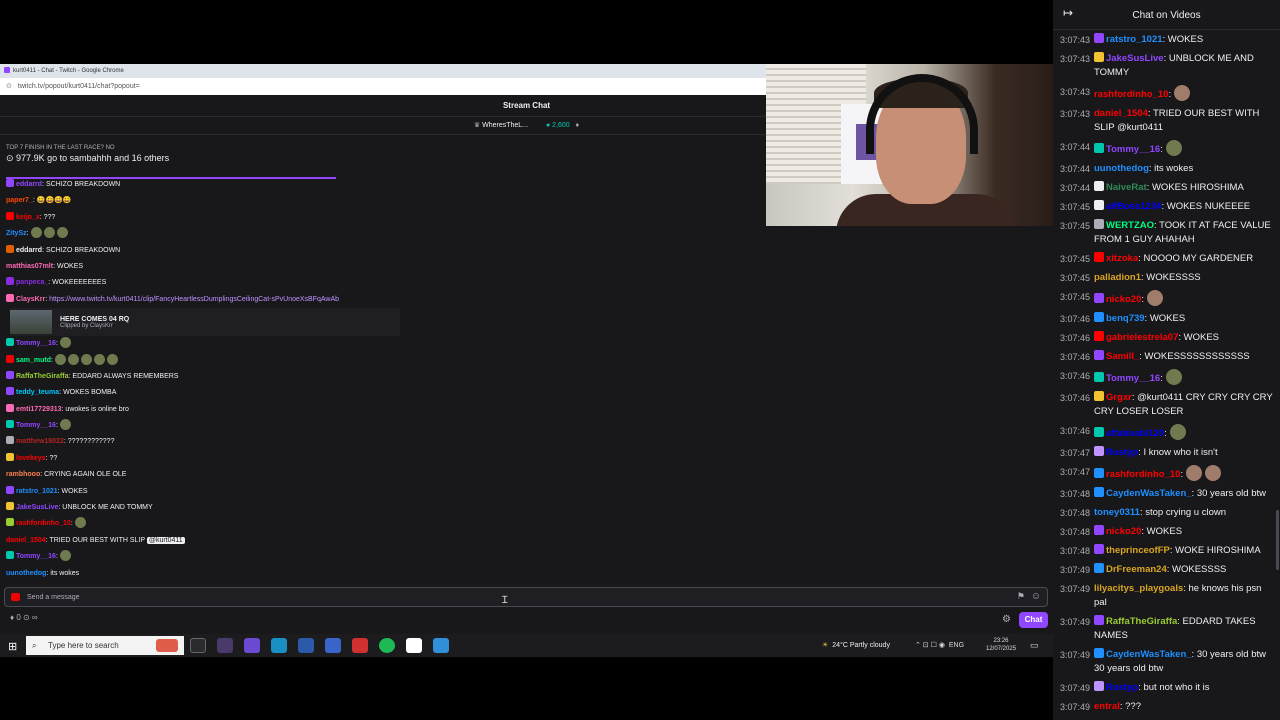 The height and width of the screenshot is (720, 1280). Describe the element at coordinates (1021, 596) in the screenshot. I see `bits-button: ⚑` at that location.